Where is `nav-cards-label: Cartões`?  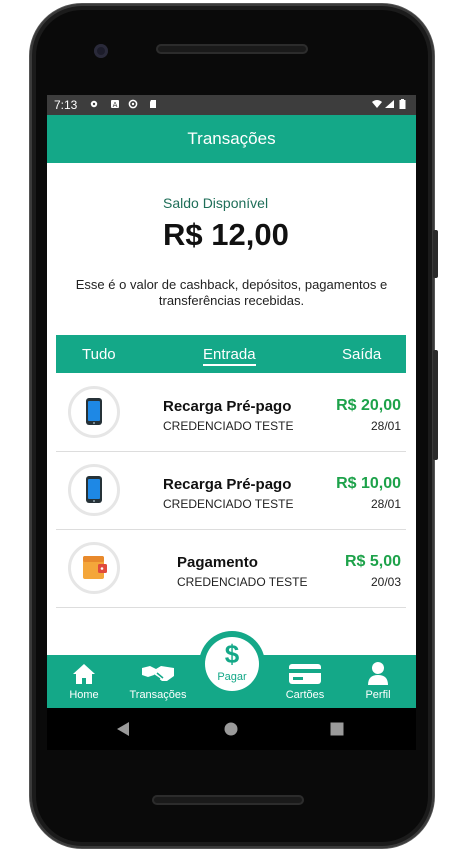
nav-cards-label: Cartões is located at coordinates (305, 695).